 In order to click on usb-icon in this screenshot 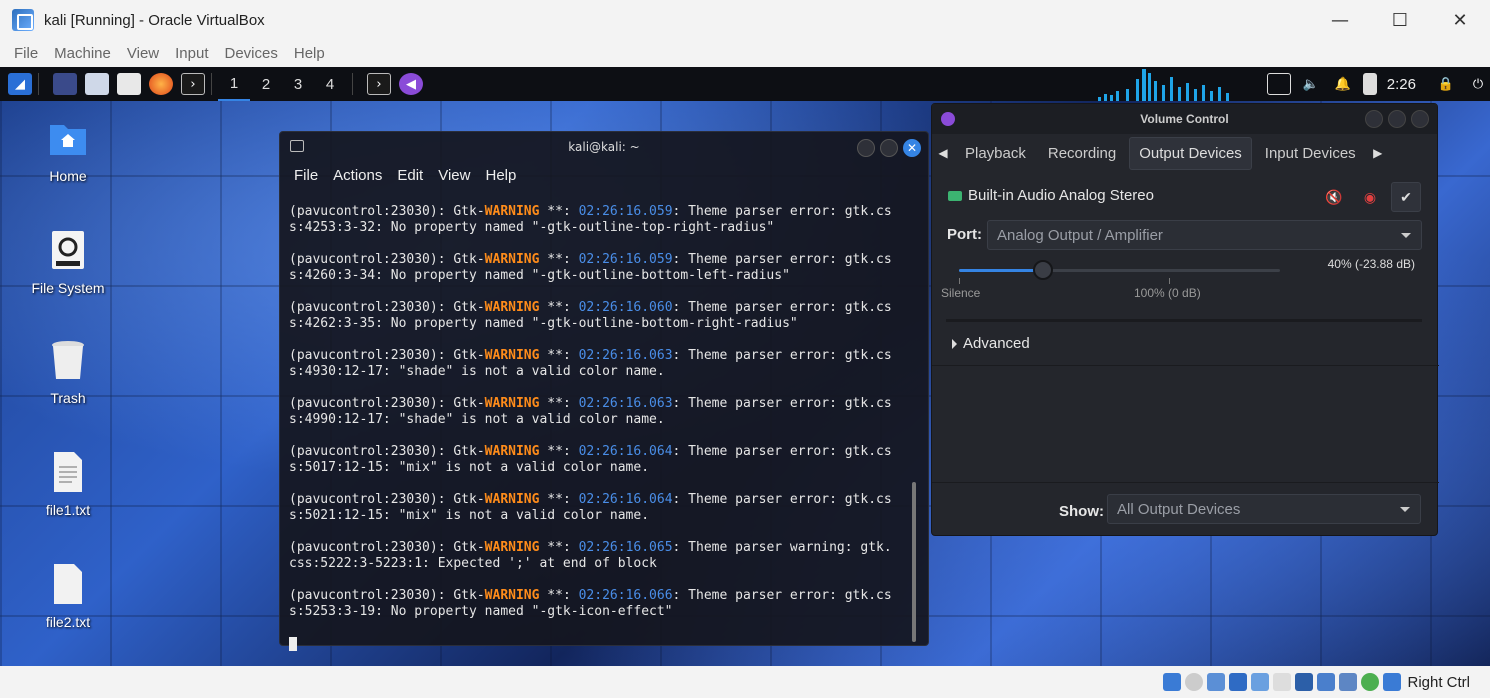, I will do `click(1260, 682)`.